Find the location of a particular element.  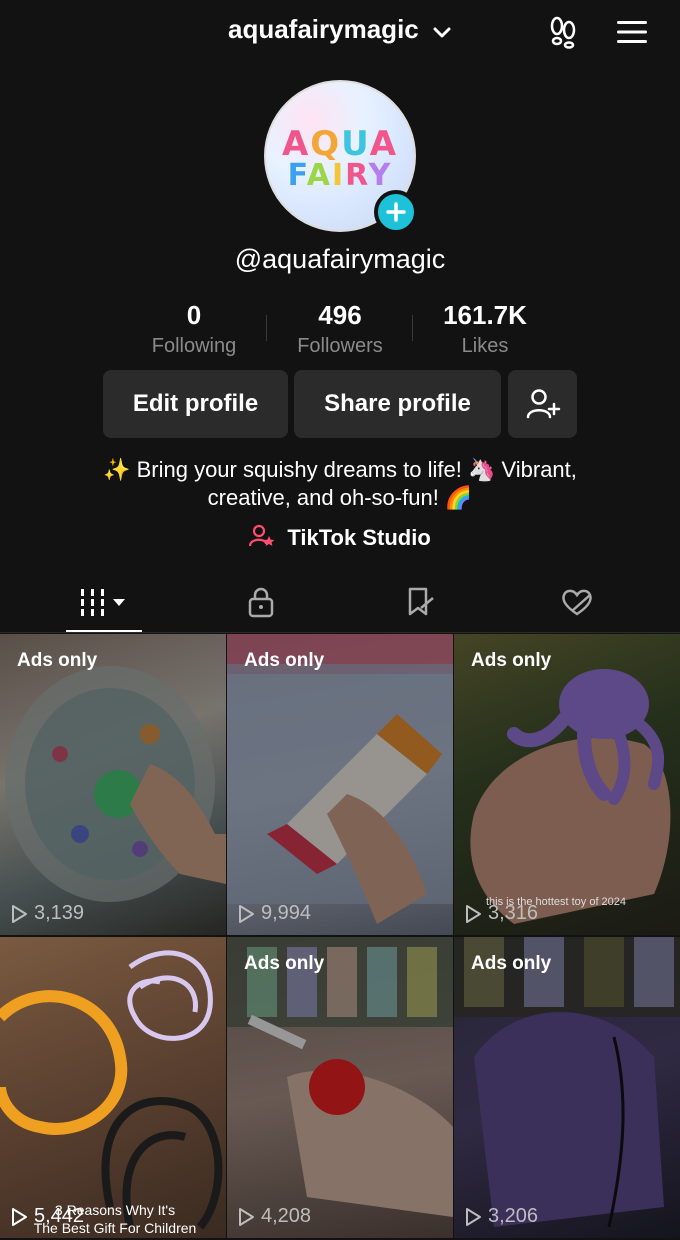

view-count: 3,316 is located at coordinates (501, 913).